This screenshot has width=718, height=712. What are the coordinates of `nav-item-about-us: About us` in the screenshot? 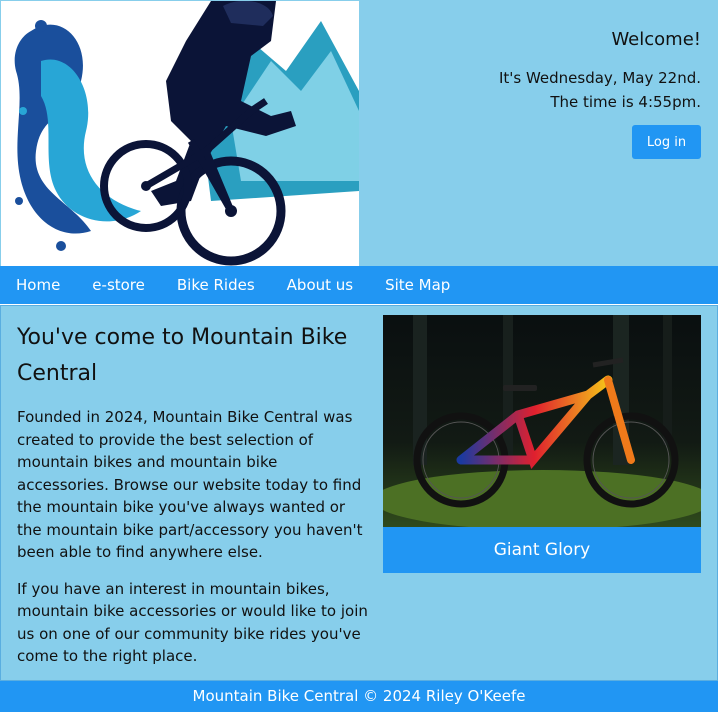 It's located at (320, 285).